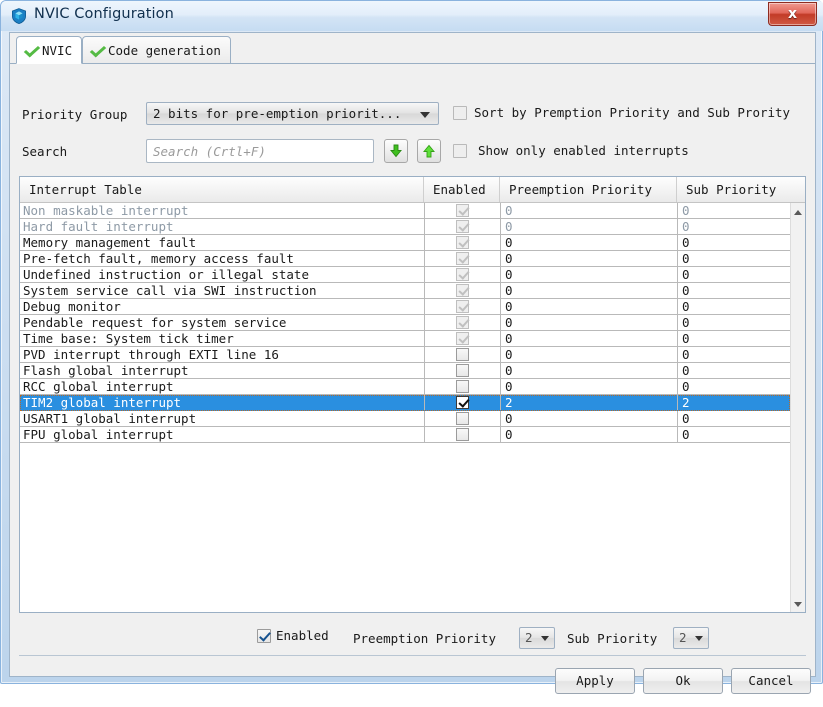 The width and height of the screenshot is (823, 707). Describe the element at coordinates (588, 402) in the screenshot. I see `cell-preemption-priority: 2` at that location.